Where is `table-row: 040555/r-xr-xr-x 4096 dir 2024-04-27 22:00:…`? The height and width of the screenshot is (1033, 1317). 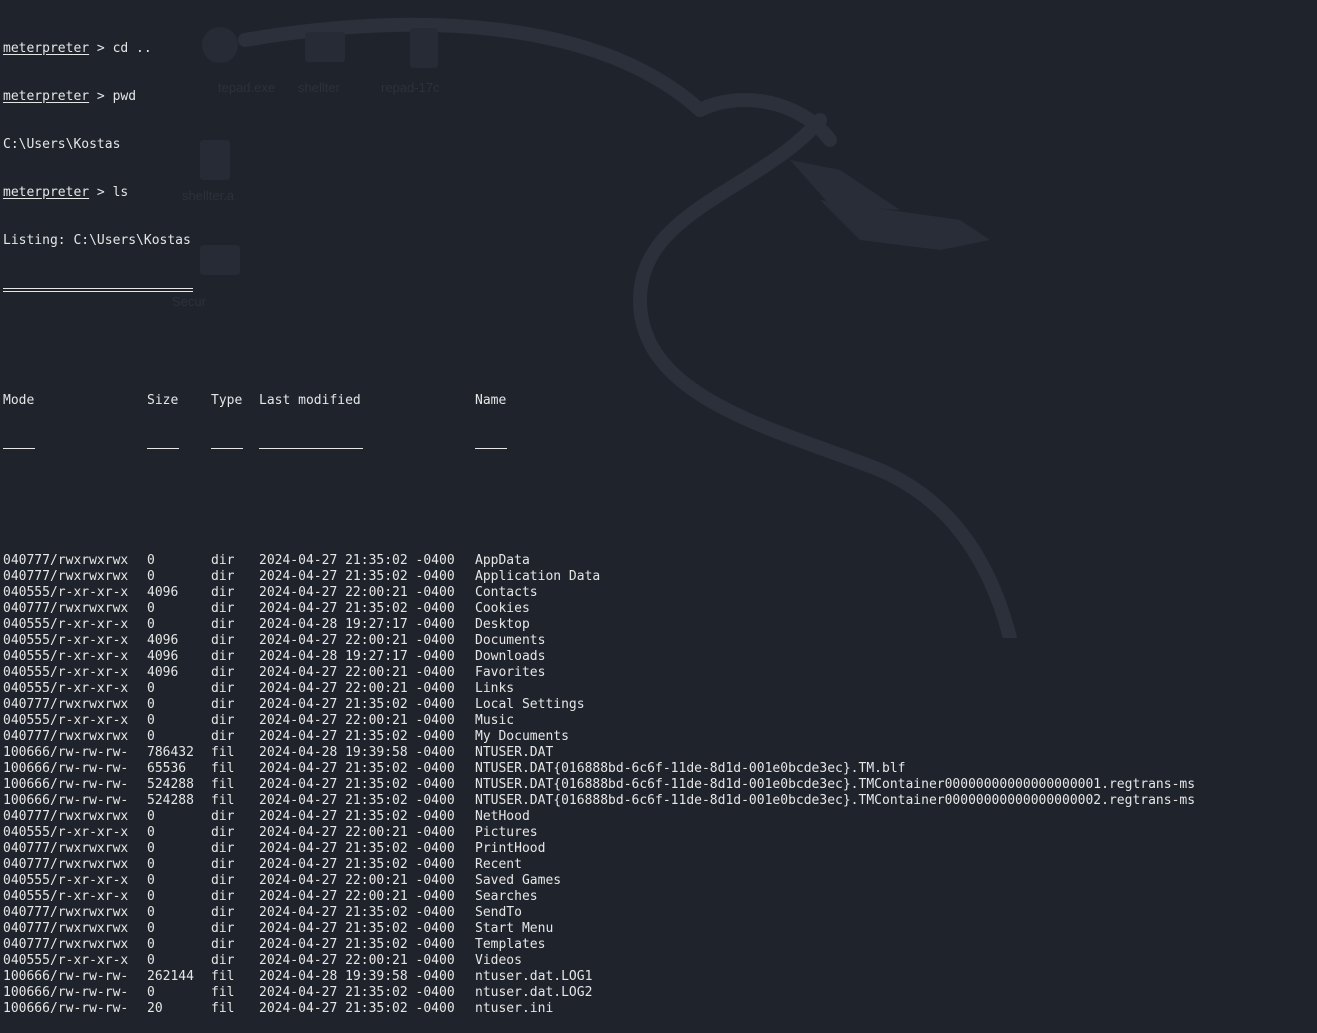
table-row: 040555/r-xr-xr-x 4096 dir 2024-04-27 22:00:… is located at coordinates (658, 641).